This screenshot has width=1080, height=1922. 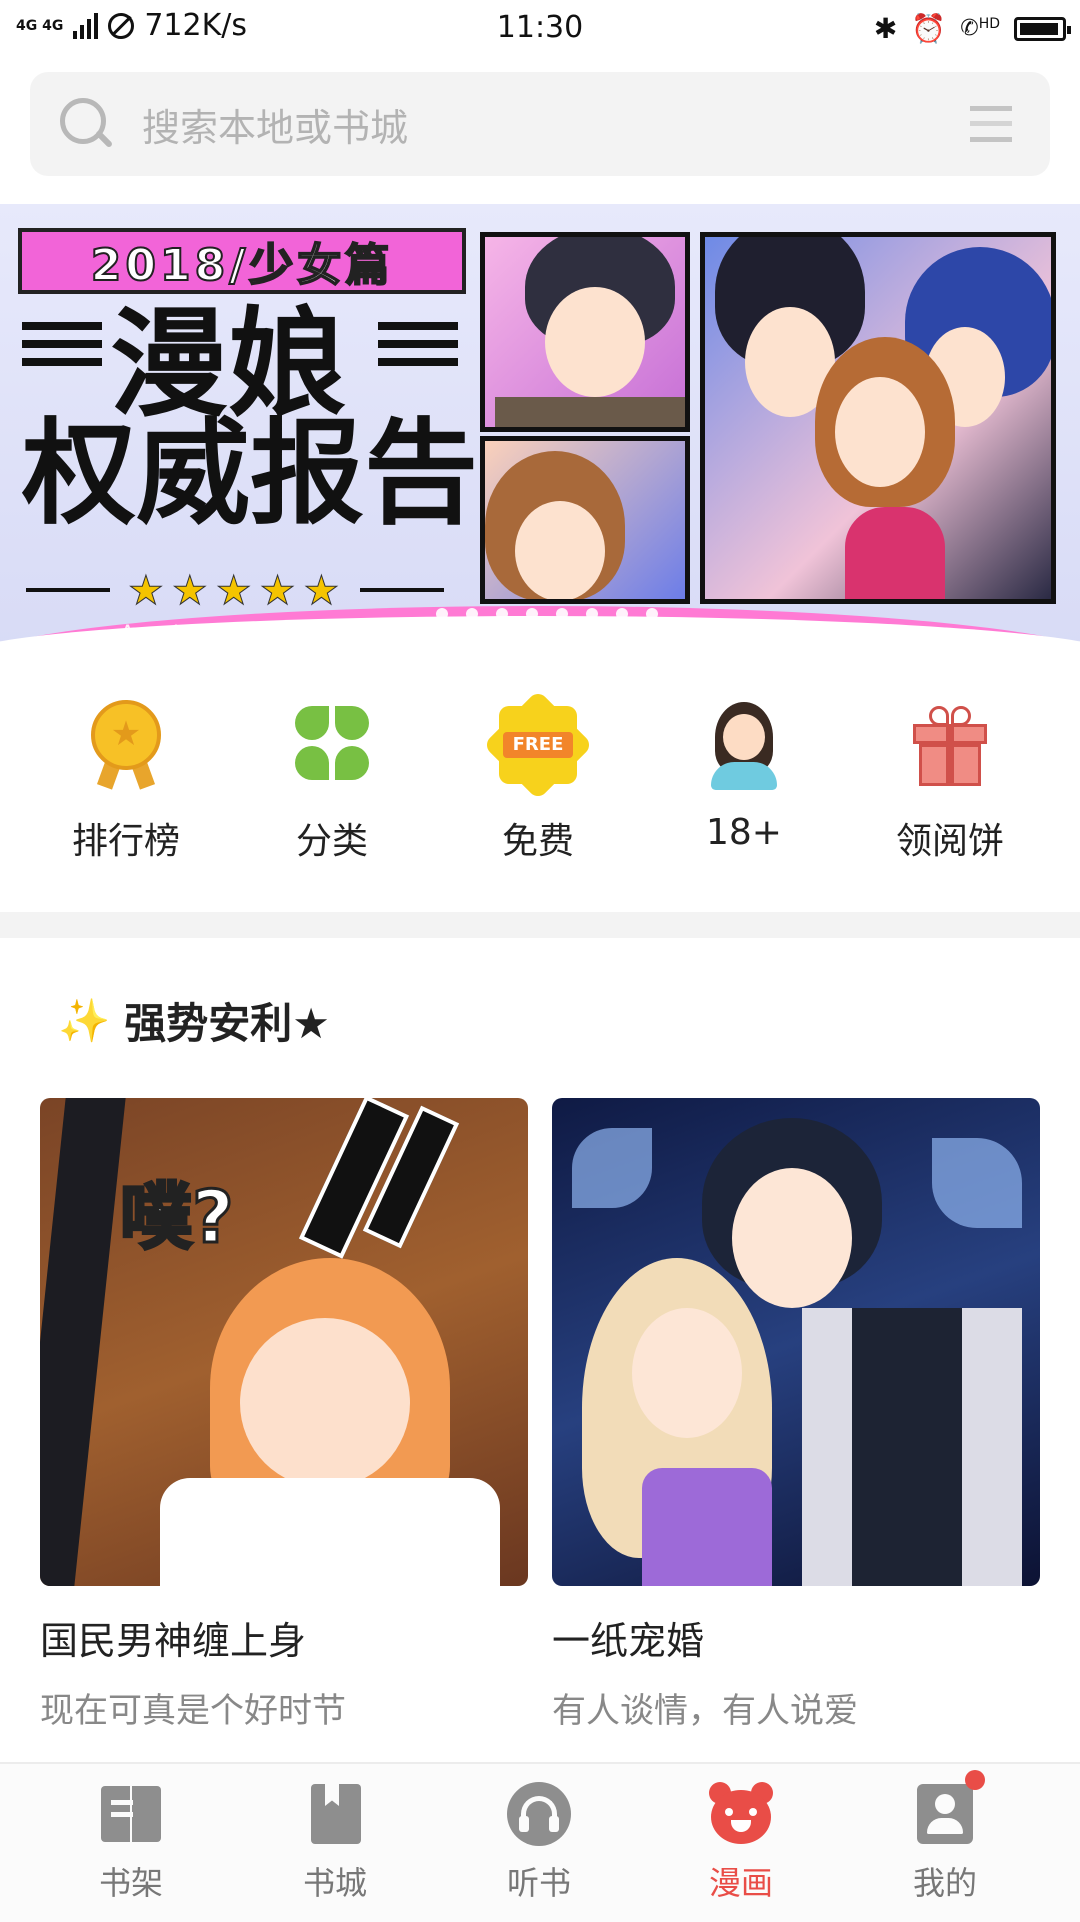 I want to click on quick-item-ranking: ★ 排行榜, so click(x=126, y=782).